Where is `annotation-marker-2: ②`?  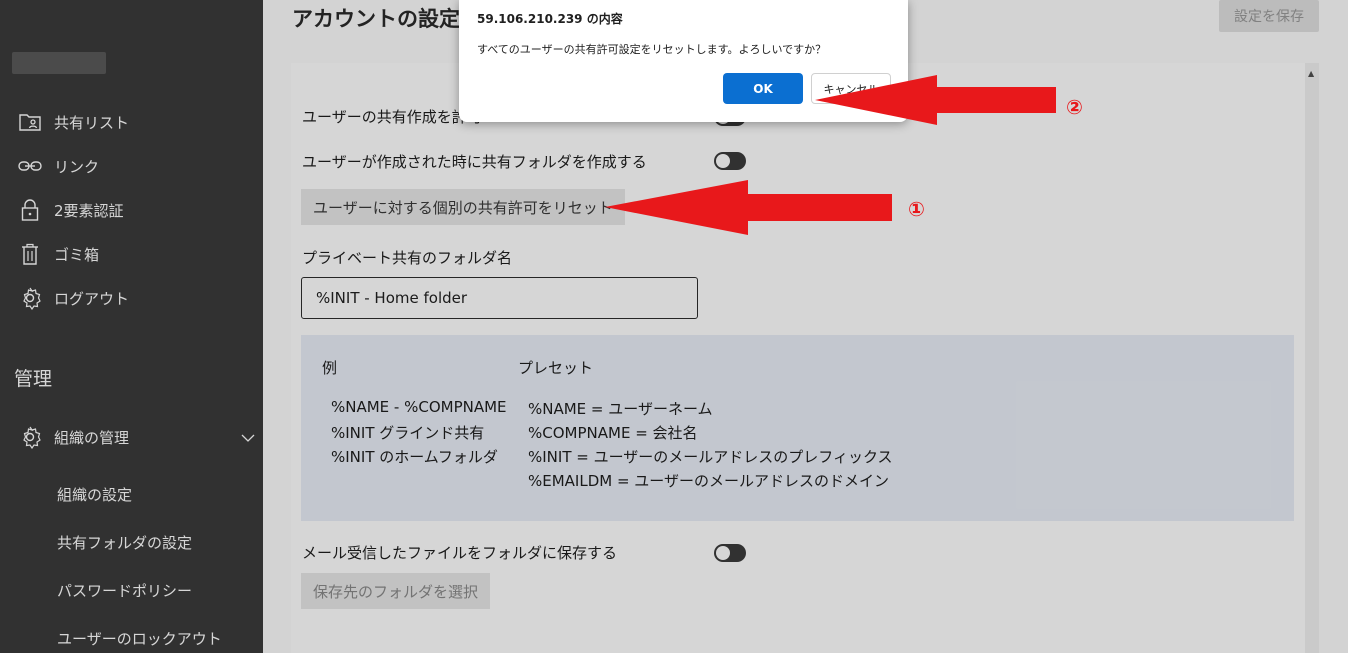
annotation-marker-2: ② is located at coordinates (1074, 107).